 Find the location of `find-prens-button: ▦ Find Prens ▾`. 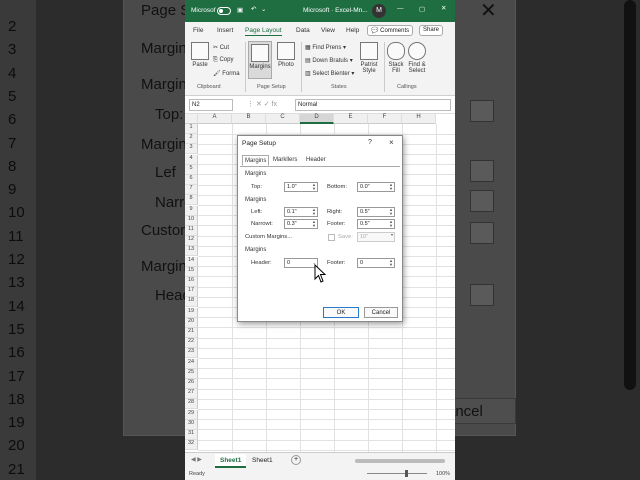

find-prens-button: ▦ Find Prens ▾ is located at coordinates (325, 47).